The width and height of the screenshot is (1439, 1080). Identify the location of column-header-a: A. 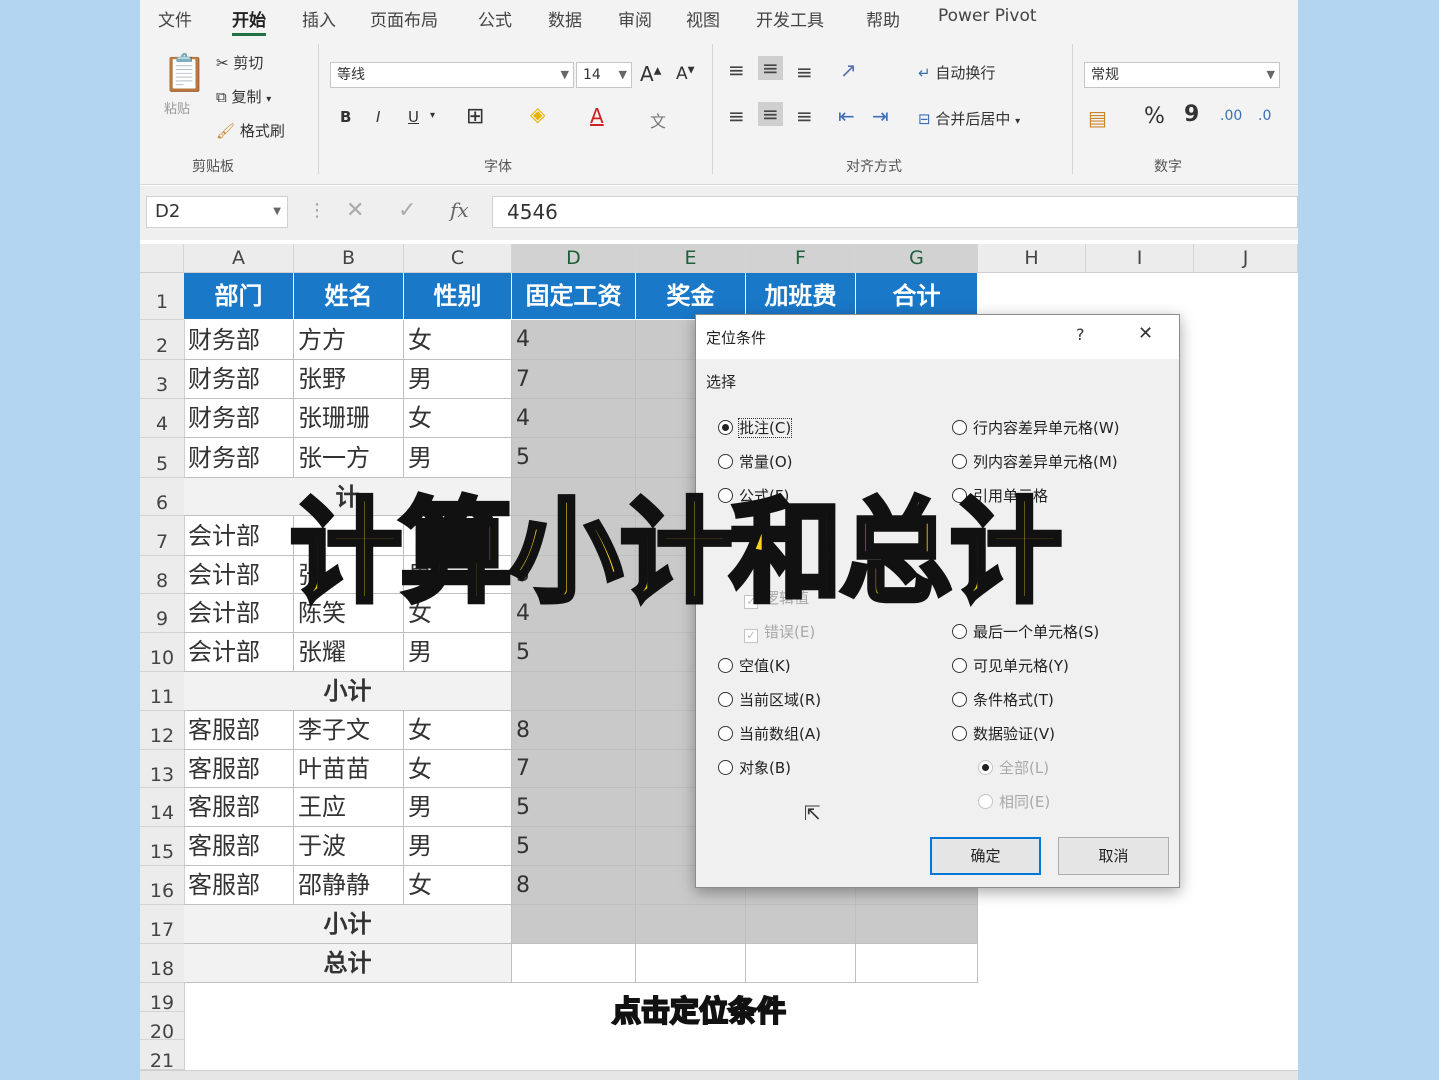
(239, 258).